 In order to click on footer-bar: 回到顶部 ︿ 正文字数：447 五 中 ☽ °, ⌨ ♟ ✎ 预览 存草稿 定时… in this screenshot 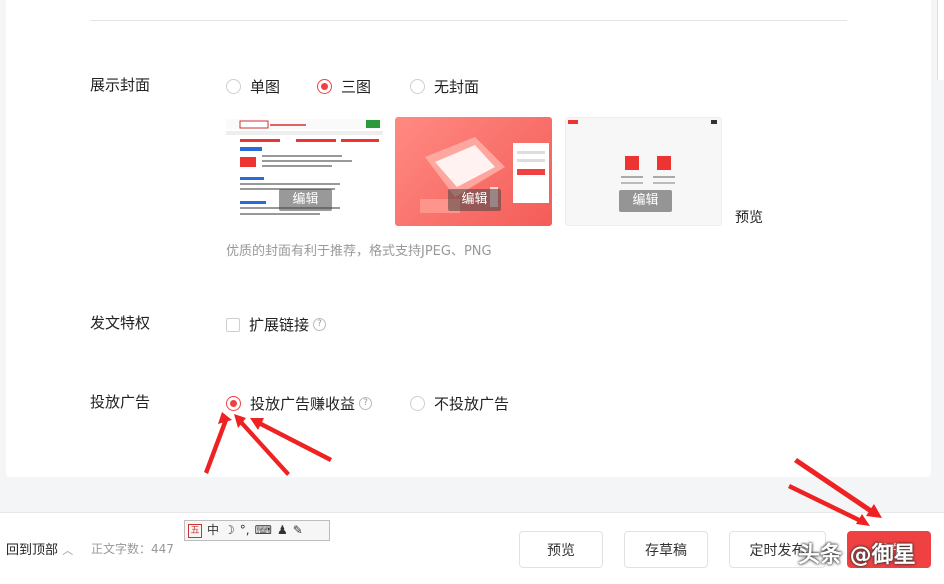, I will do `click(472, 548)`.